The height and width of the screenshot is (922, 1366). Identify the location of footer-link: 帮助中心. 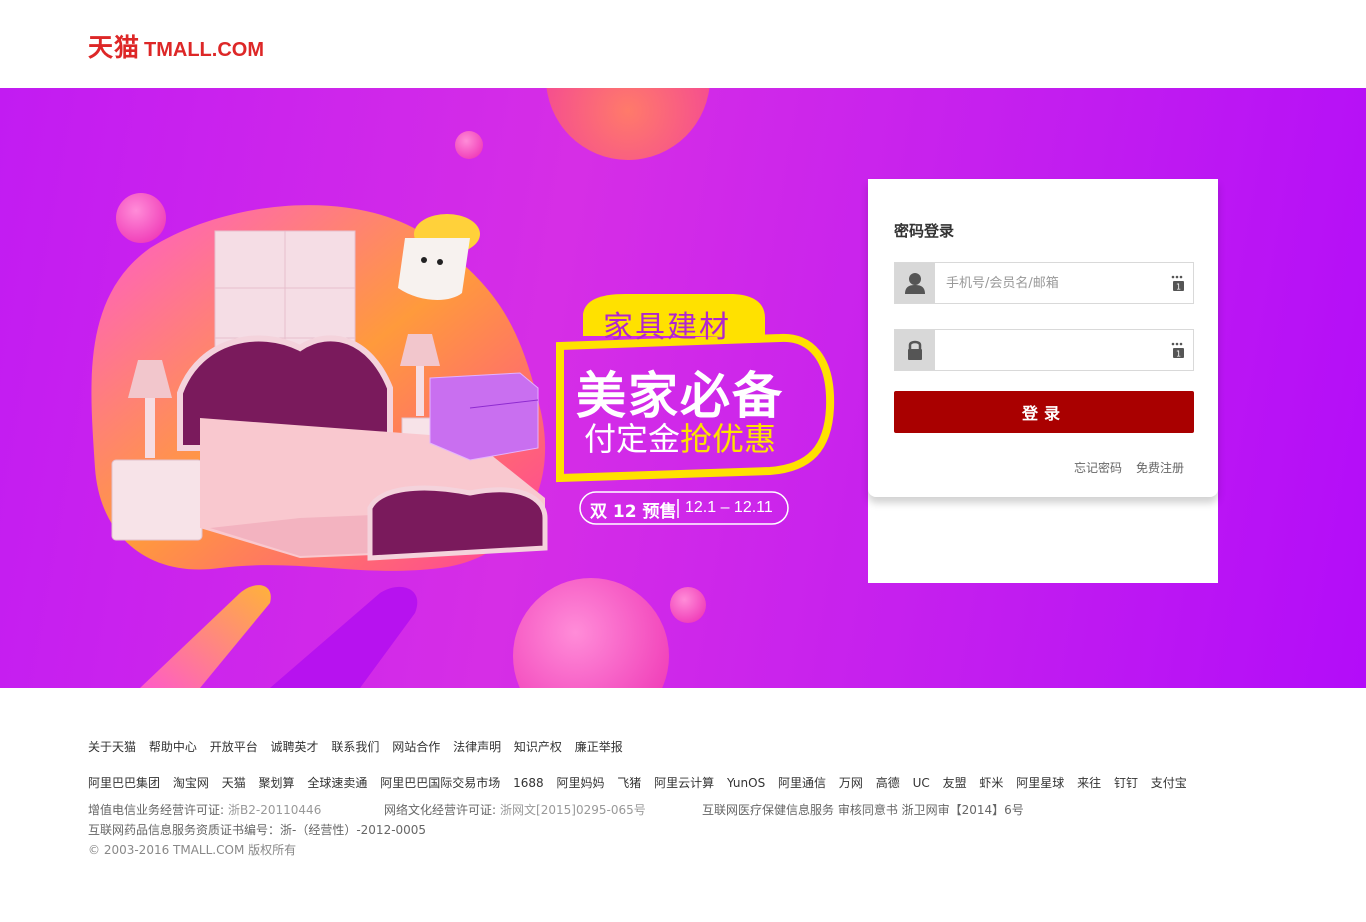
(173, 747).